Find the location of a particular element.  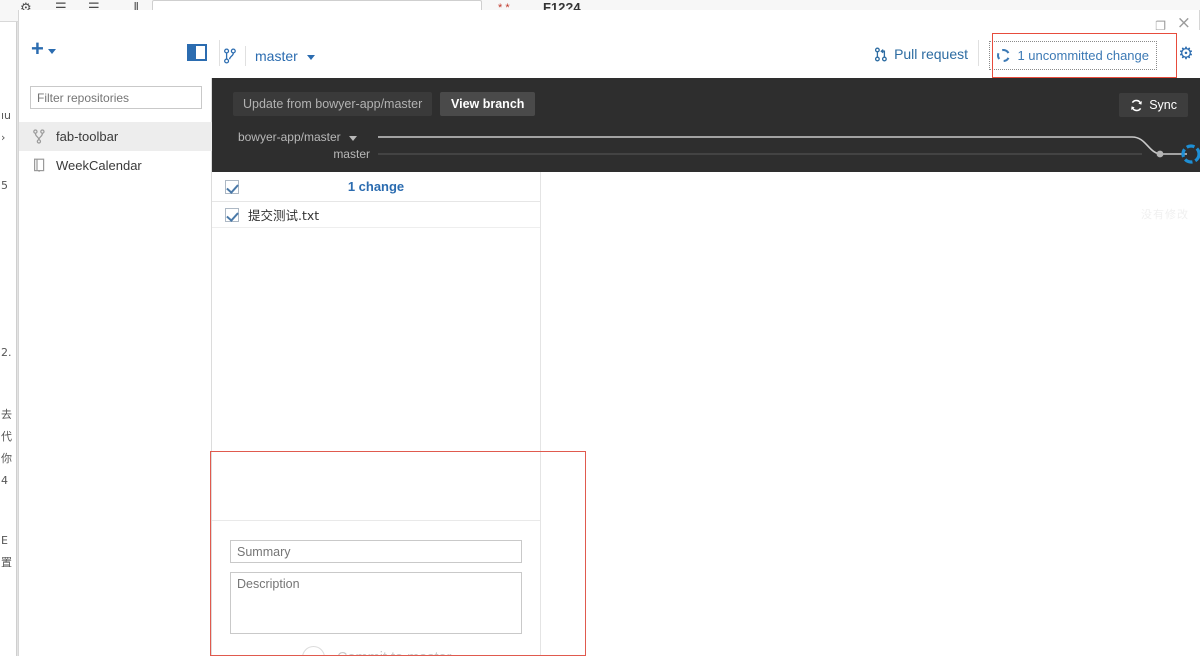

commit-form: Commit to master is located at coordinates (376, 567).